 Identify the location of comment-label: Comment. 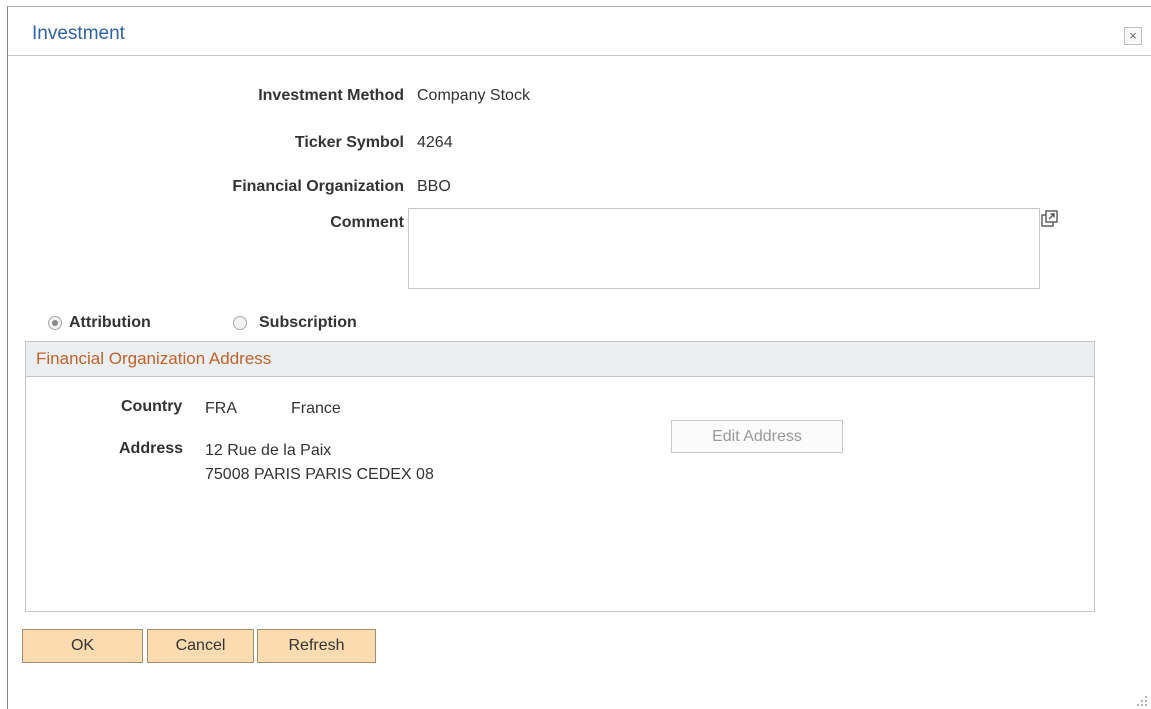
(367, 222).